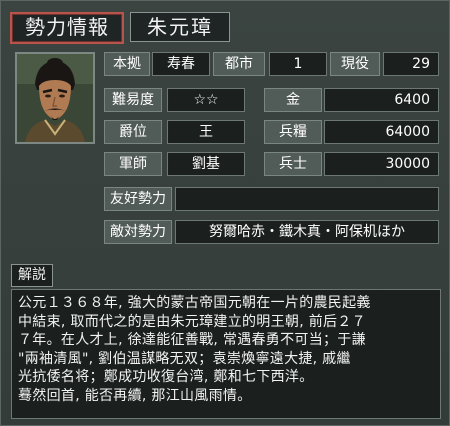 The width and height of the screenshot is (450, 426). What do you see at coordinates (133, 100) in the screenshot?
I see `difficulty-label: 難易度` at bounding box center [133, 100].